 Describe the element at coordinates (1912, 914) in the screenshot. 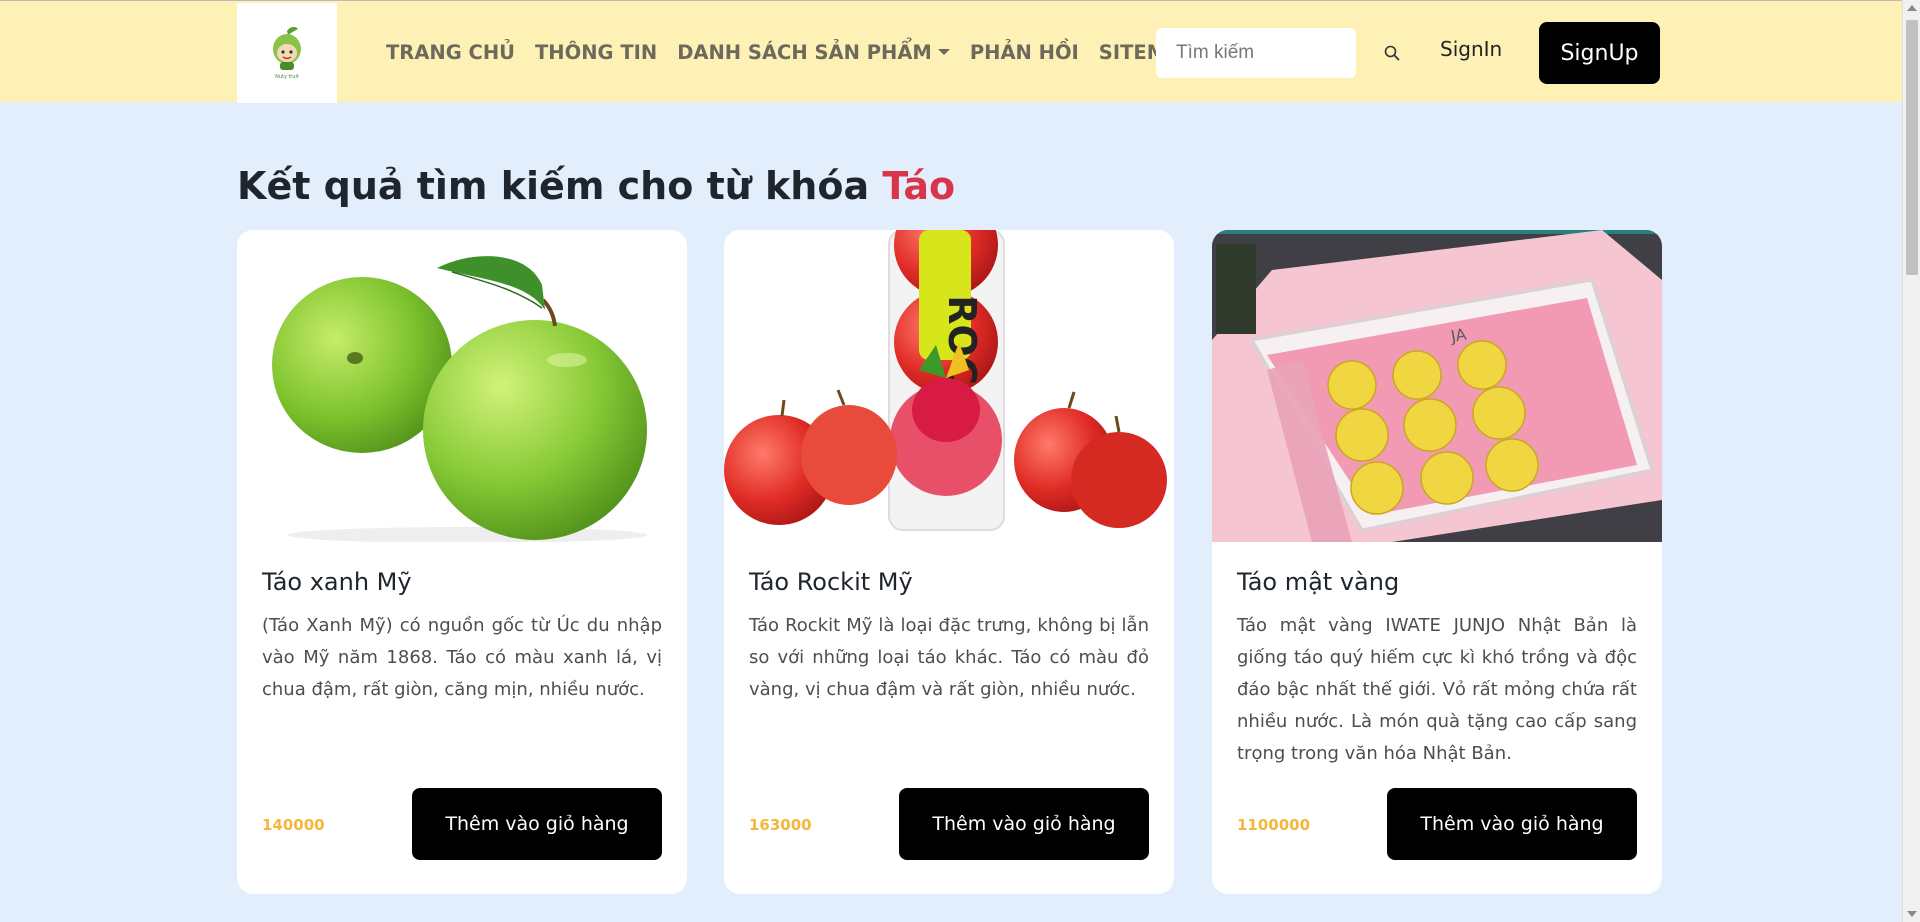

I see `scroll-down-arrow-icon` at that location.